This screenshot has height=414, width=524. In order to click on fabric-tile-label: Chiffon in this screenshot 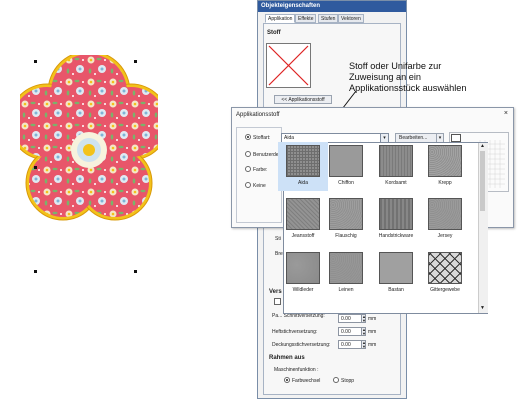, I will do `click(346, 183)`.